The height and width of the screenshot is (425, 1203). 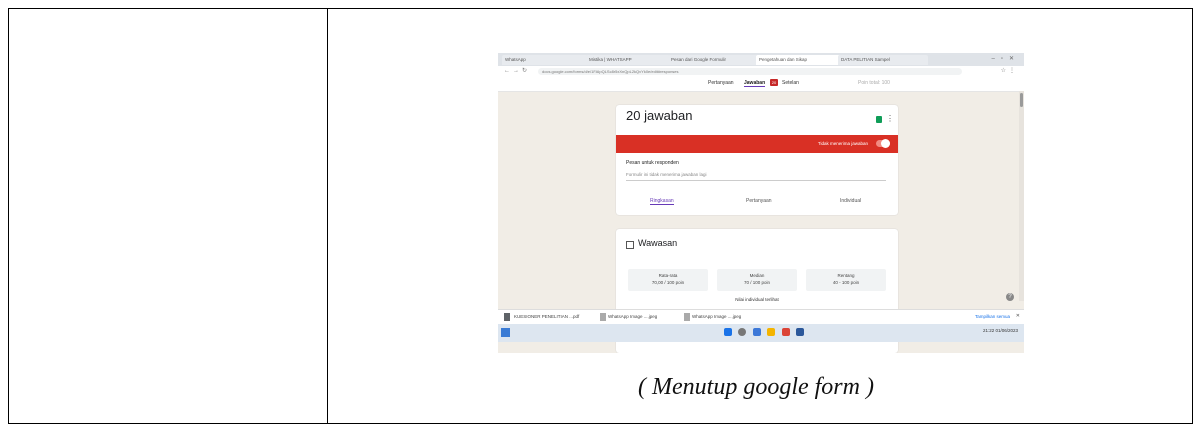 I want to click on browser-tab: Mistika | WHATSAPP, so click(x=628, y=60).